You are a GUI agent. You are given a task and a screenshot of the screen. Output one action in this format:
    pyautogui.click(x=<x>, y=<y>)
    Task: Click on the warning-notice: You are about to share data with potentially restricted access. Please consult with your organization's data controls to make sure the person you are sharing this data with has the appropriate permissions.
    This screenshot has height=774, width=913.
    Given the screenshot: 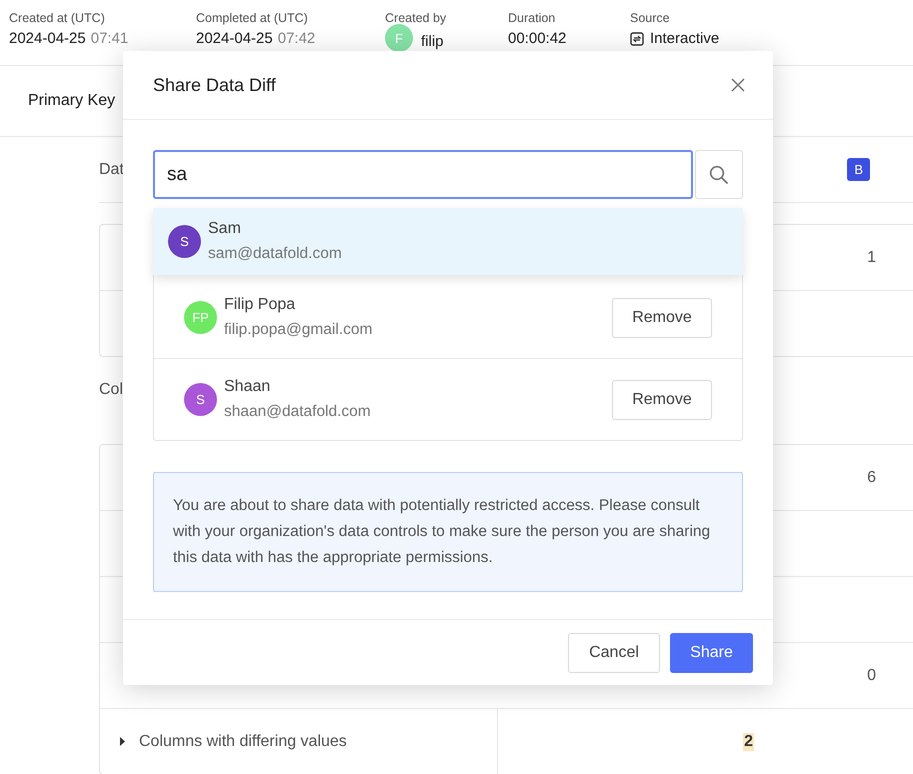 What is the action you would take?
    pyautogui.click(x=448, y=532)
    